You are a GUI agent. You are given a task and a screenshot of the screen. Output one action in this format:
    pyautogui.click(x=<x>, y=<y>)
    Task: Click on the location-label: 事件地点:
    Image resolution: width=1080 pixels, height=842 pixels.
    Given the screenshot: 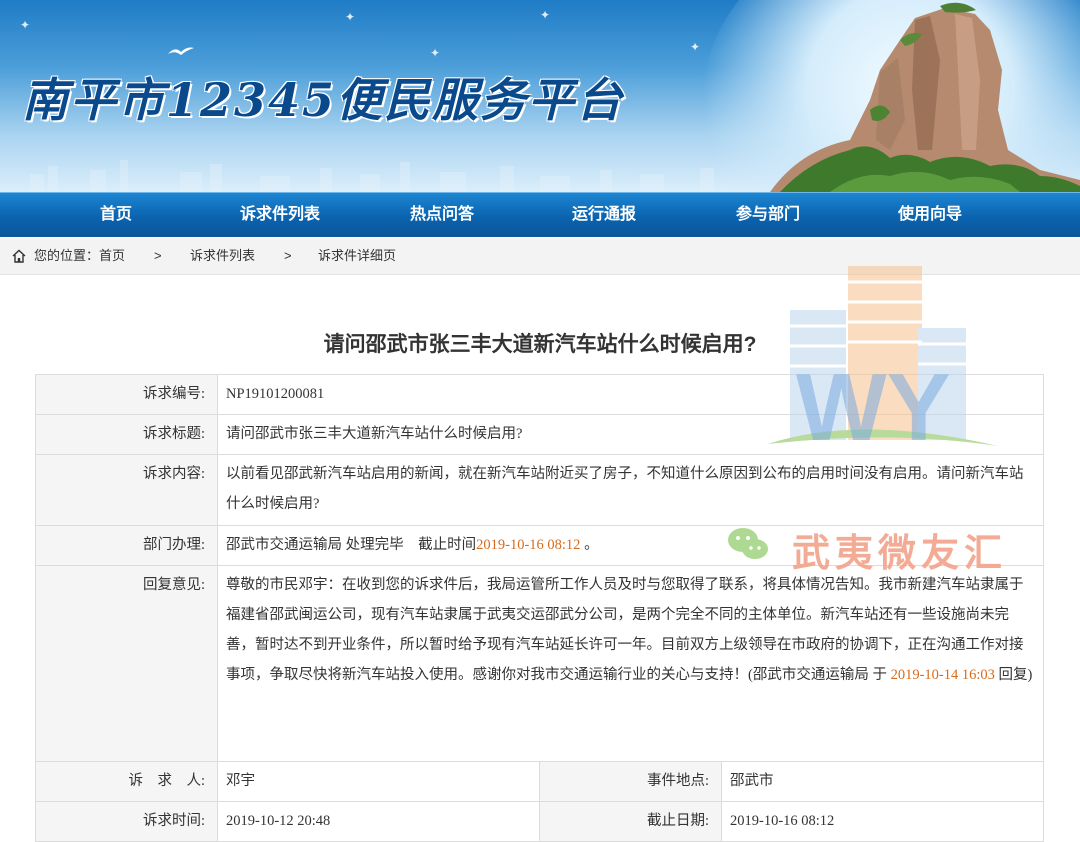 What is the action you would take?
    pyautogui.click(x=630, y=781)
    